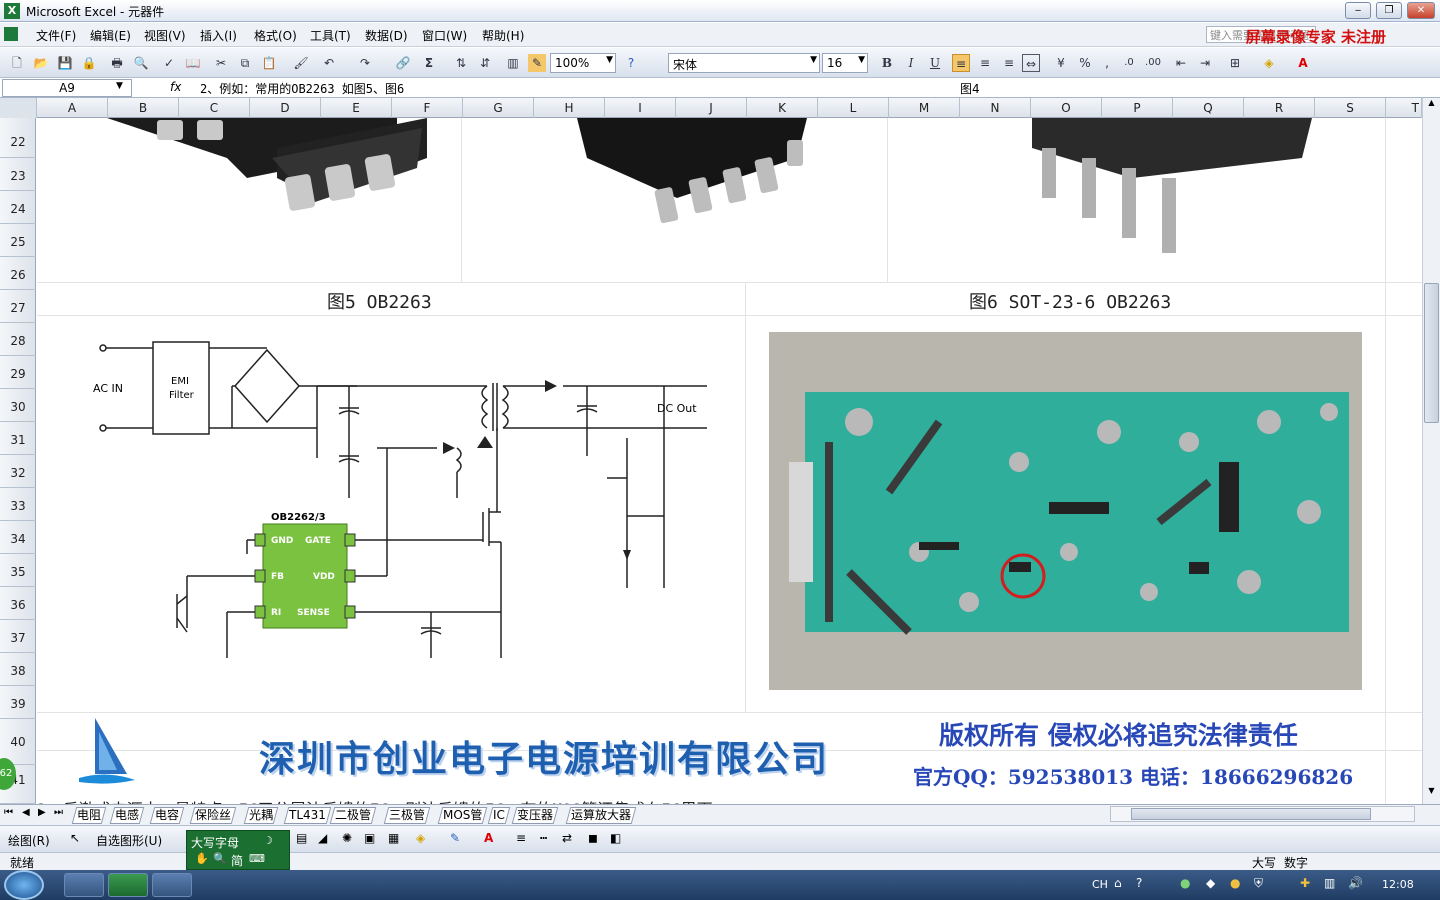 The height and width of the screenshot is (900, 1440). I want to click on tray-help-icon: ?, so click(1139, 883).